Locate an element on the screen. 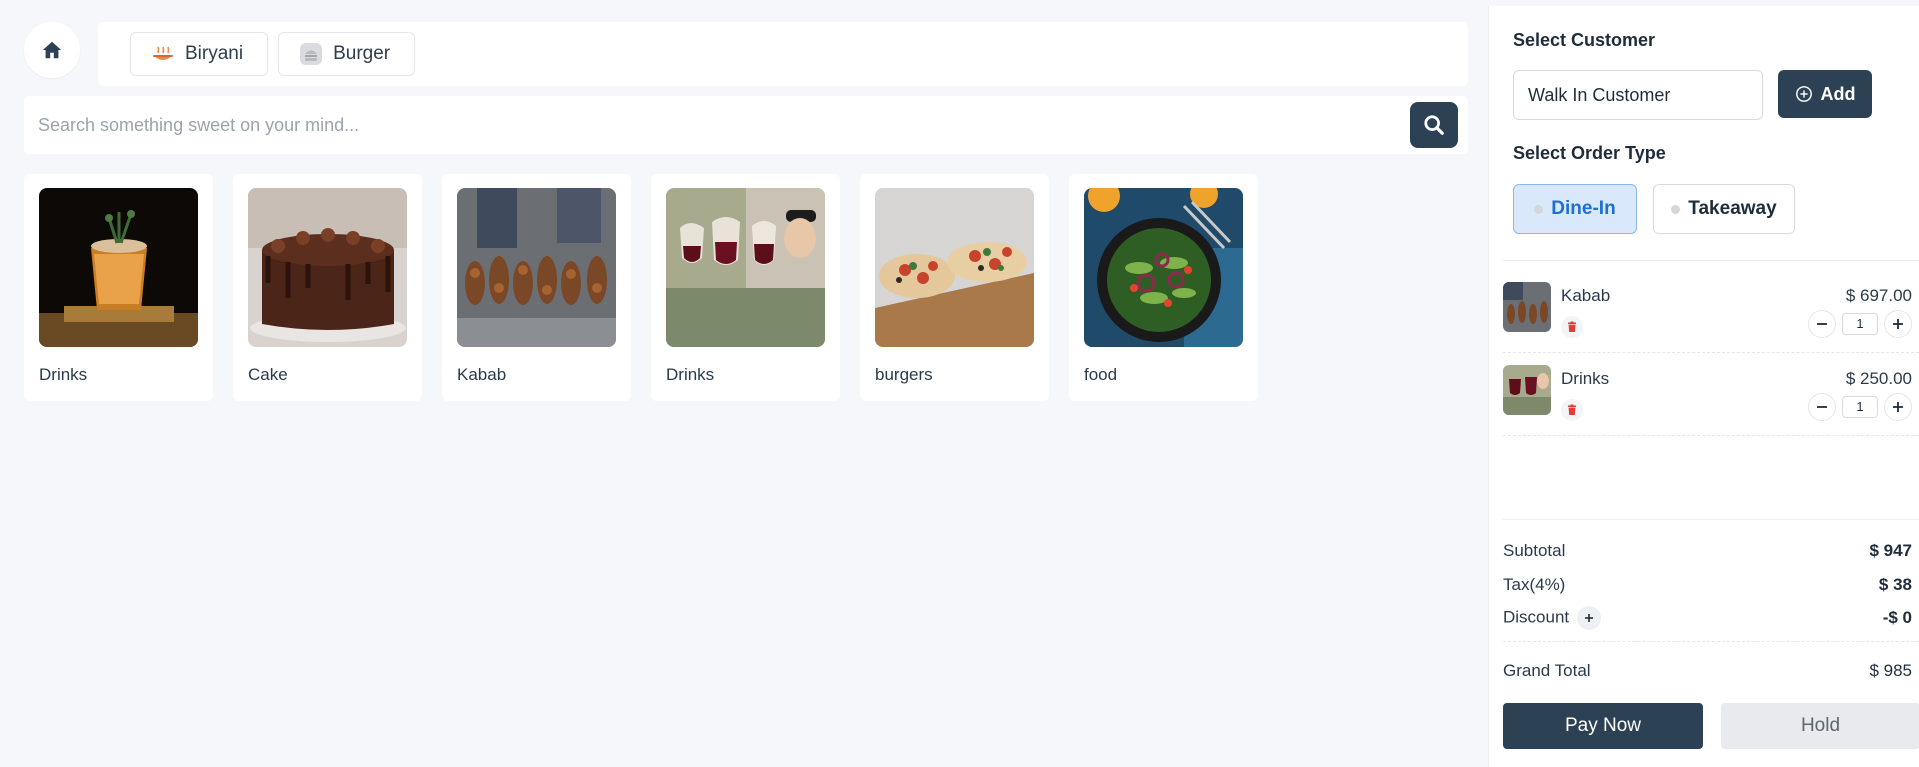 Image resolution: width=1919 pixels, height=767 pixels. product-card: burgers is located at coordinates (954, 287).